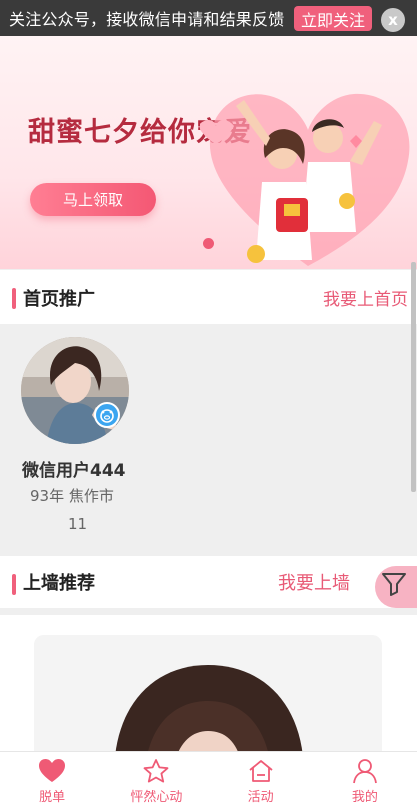 The image size is (417, 809). Describe the element at coordinates (107, 415) in the screenshot. I see `pig-badge-icon` at that location.